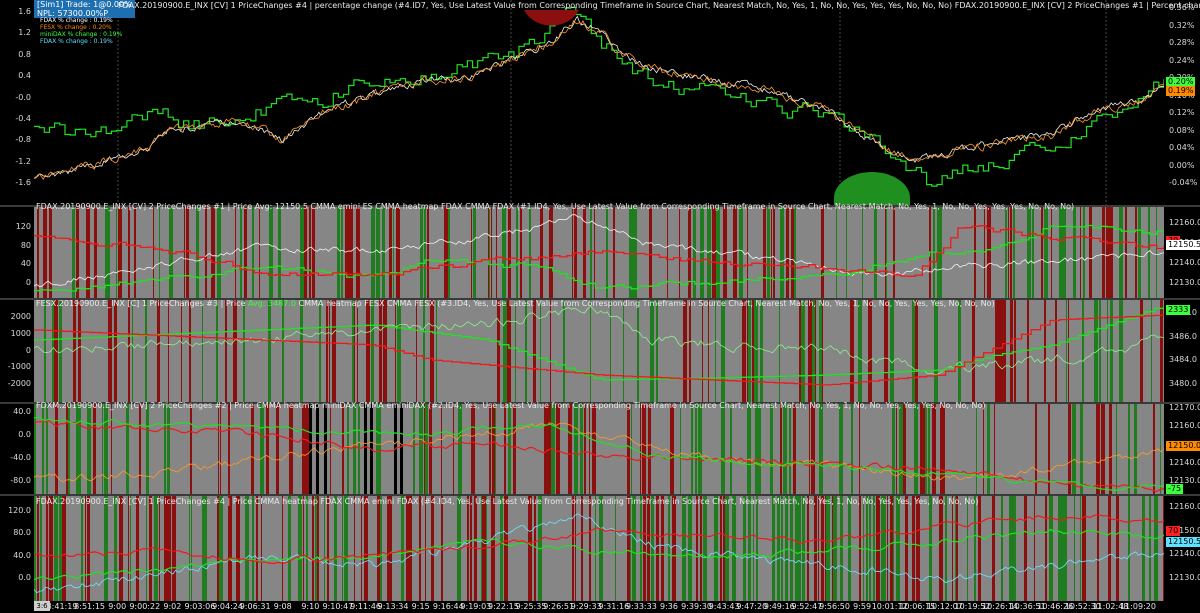 The height and width of the screenshot is (613, 1200). Describe the element at coordinates (1184, 577) in the screenshot. I see `right-axis-tick: 12130.0` at that location.